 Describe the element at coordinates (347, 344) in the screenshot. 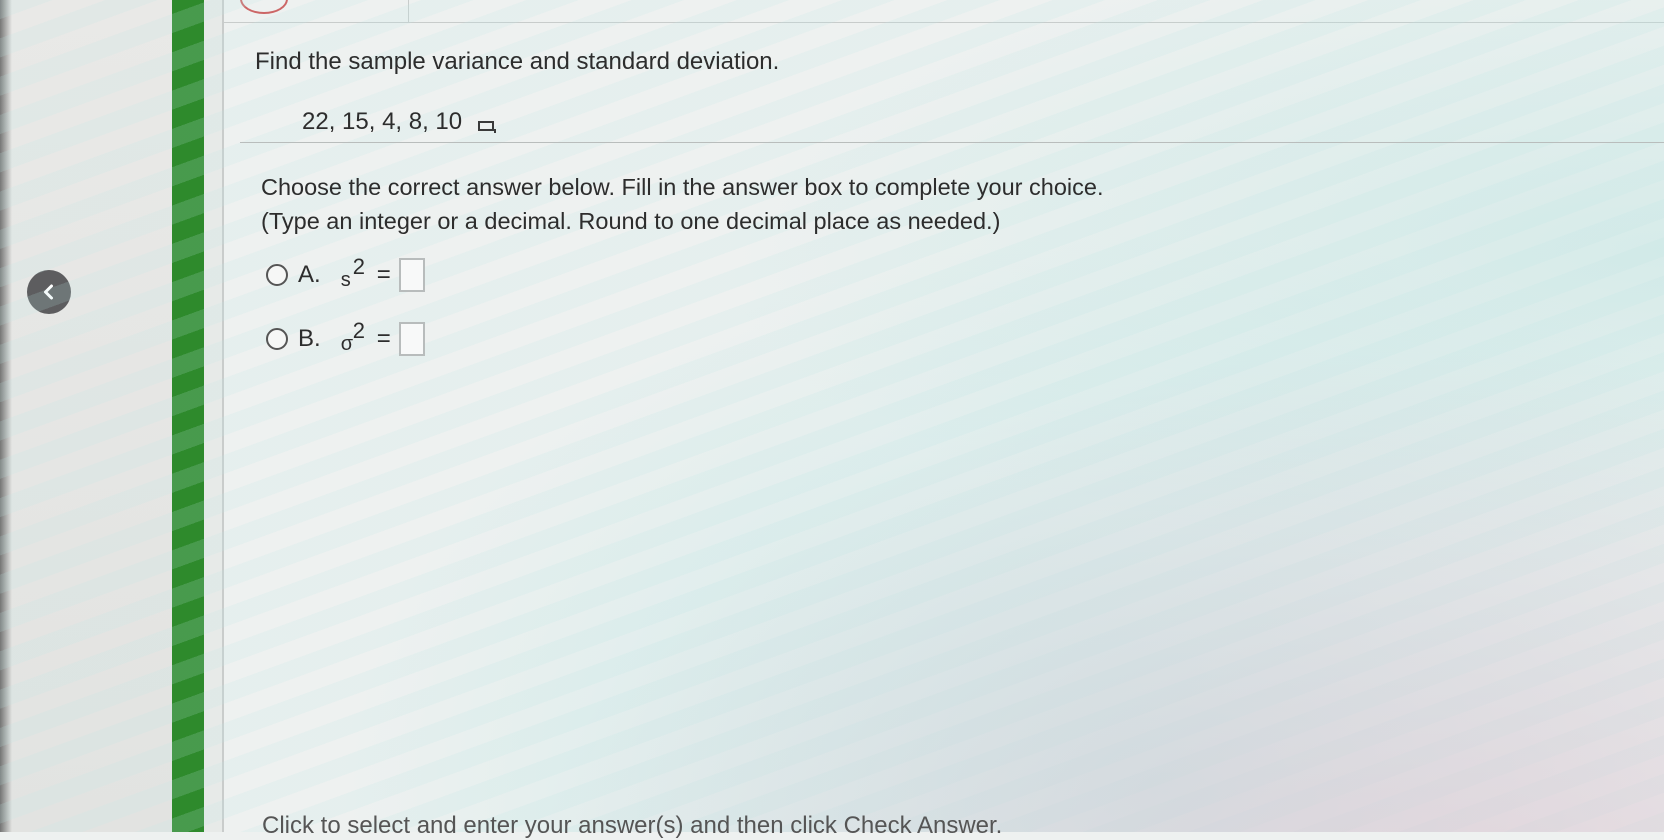

I see `choice-b-base: σ` at that location.